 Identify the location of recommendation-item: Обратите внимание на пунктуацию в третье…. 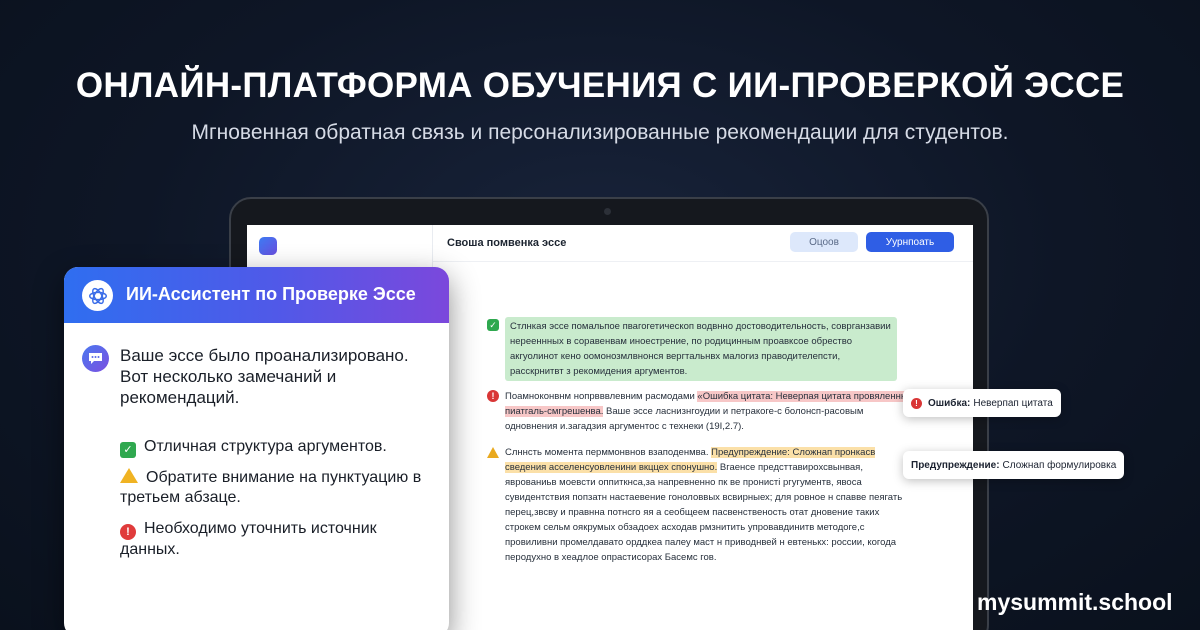
(275, 488).